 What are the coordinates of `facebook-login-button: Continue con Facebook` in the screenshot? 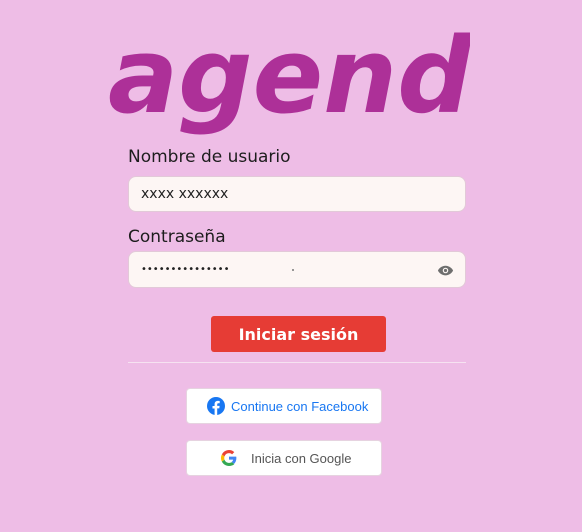 It's located at (284, 406).